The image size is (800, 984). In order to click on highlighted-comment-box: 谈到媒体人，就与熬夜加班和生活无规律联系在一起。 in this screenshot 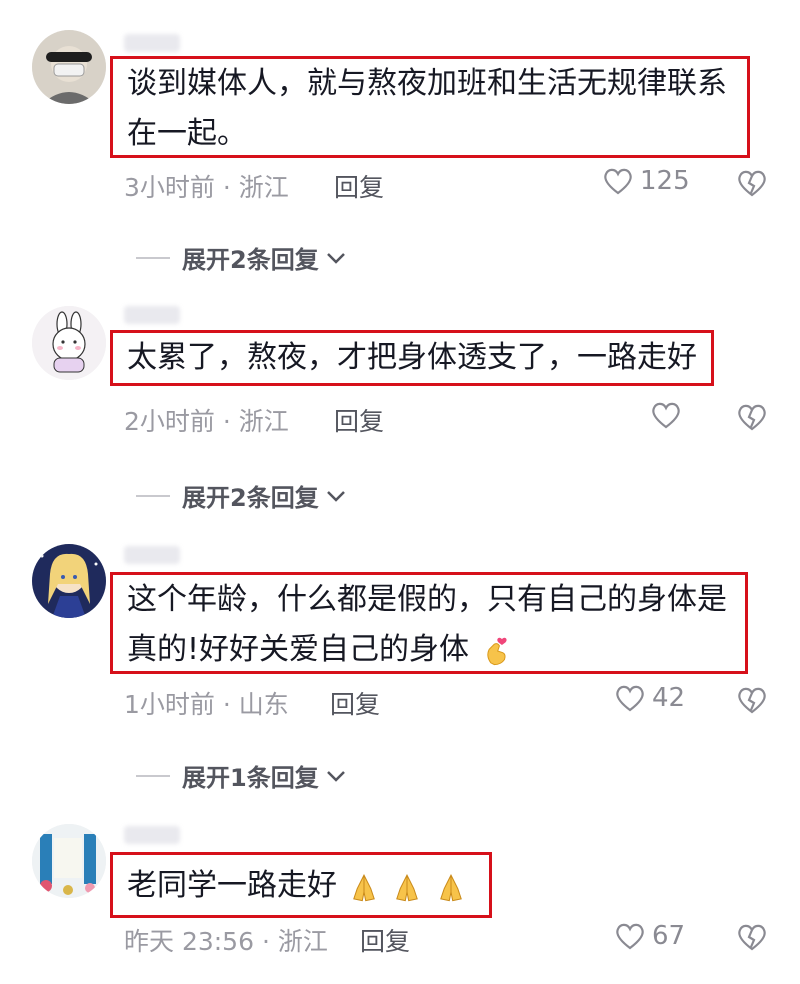, I will do `click(430, 107)`.